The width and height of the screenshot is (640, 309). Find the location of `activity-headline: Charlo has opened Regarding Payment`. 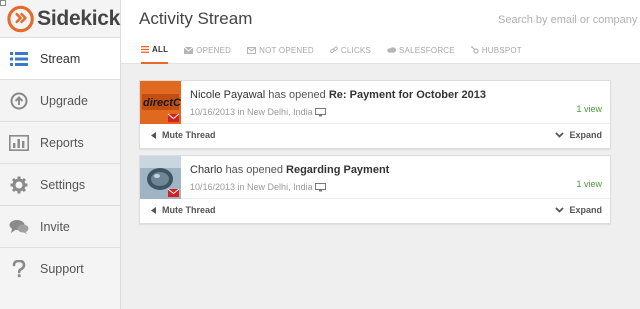

activity-headline: Charlo has opened Regarding Payment is located at coordinates (289, 170).